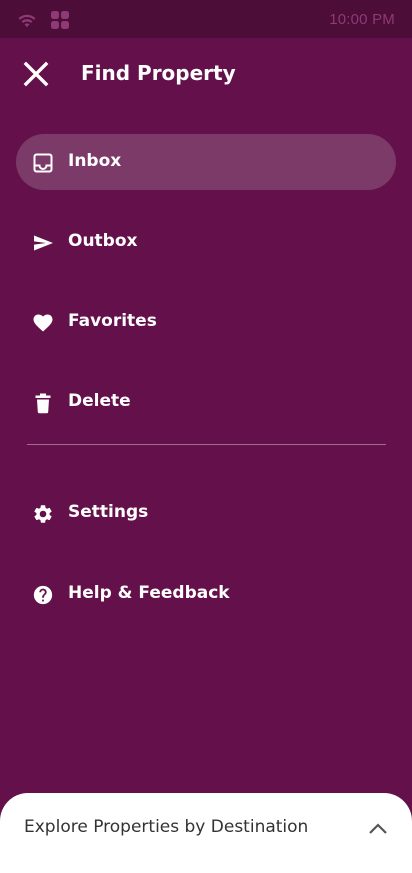 This screenshot has height=873, width=412. What do you see at coordinates (43, 403) in the screenshot?
I see `trash-icon` at bounding box center [43, 403].